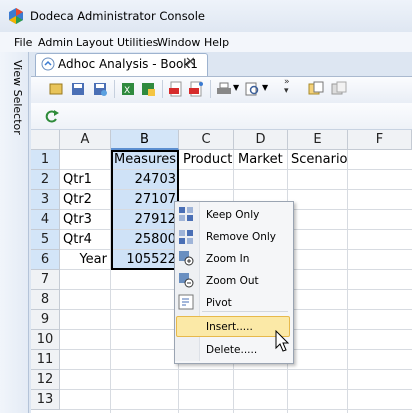 The image size is (412, 413). Describe the element at coordinates (190, 62) in the screenshot. I see `close-icon: ✕` at that location.